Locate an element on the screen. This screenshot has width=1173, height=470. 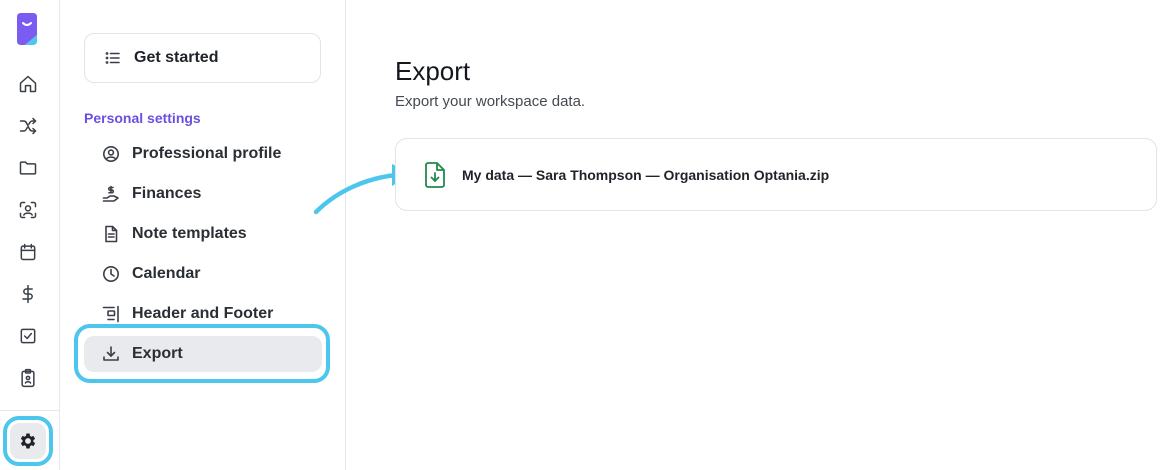
checkbox-icon is located at coordinates (28, 336).